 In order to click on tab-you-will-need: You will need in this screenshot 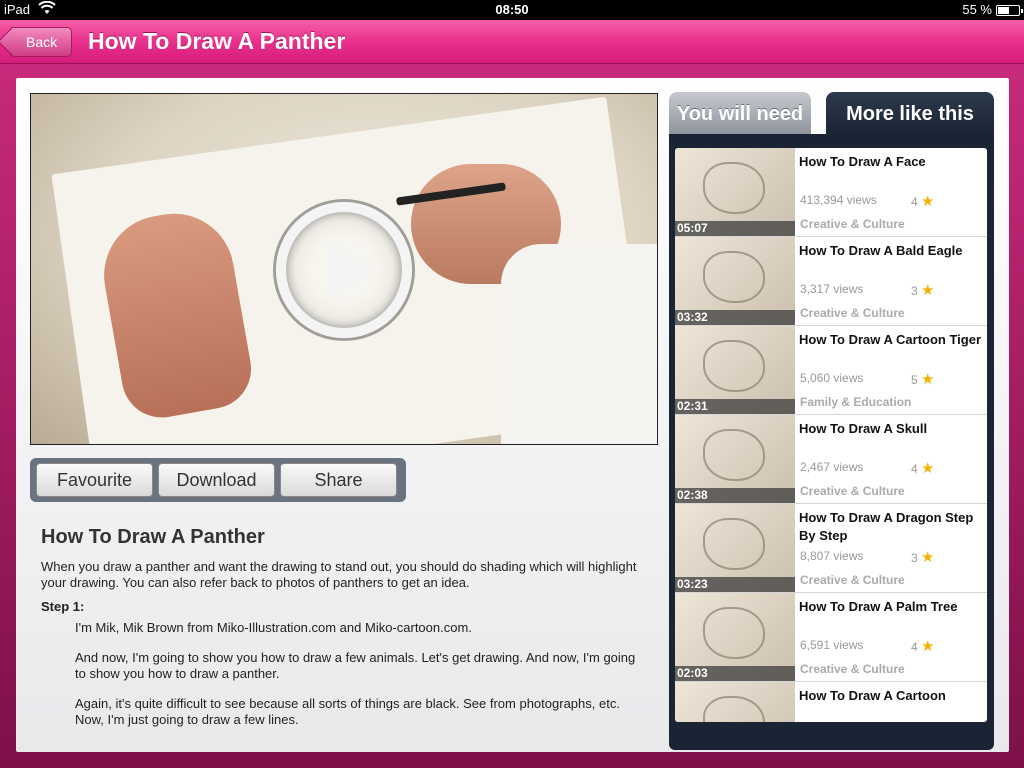, I will do `click(740, 114)`.